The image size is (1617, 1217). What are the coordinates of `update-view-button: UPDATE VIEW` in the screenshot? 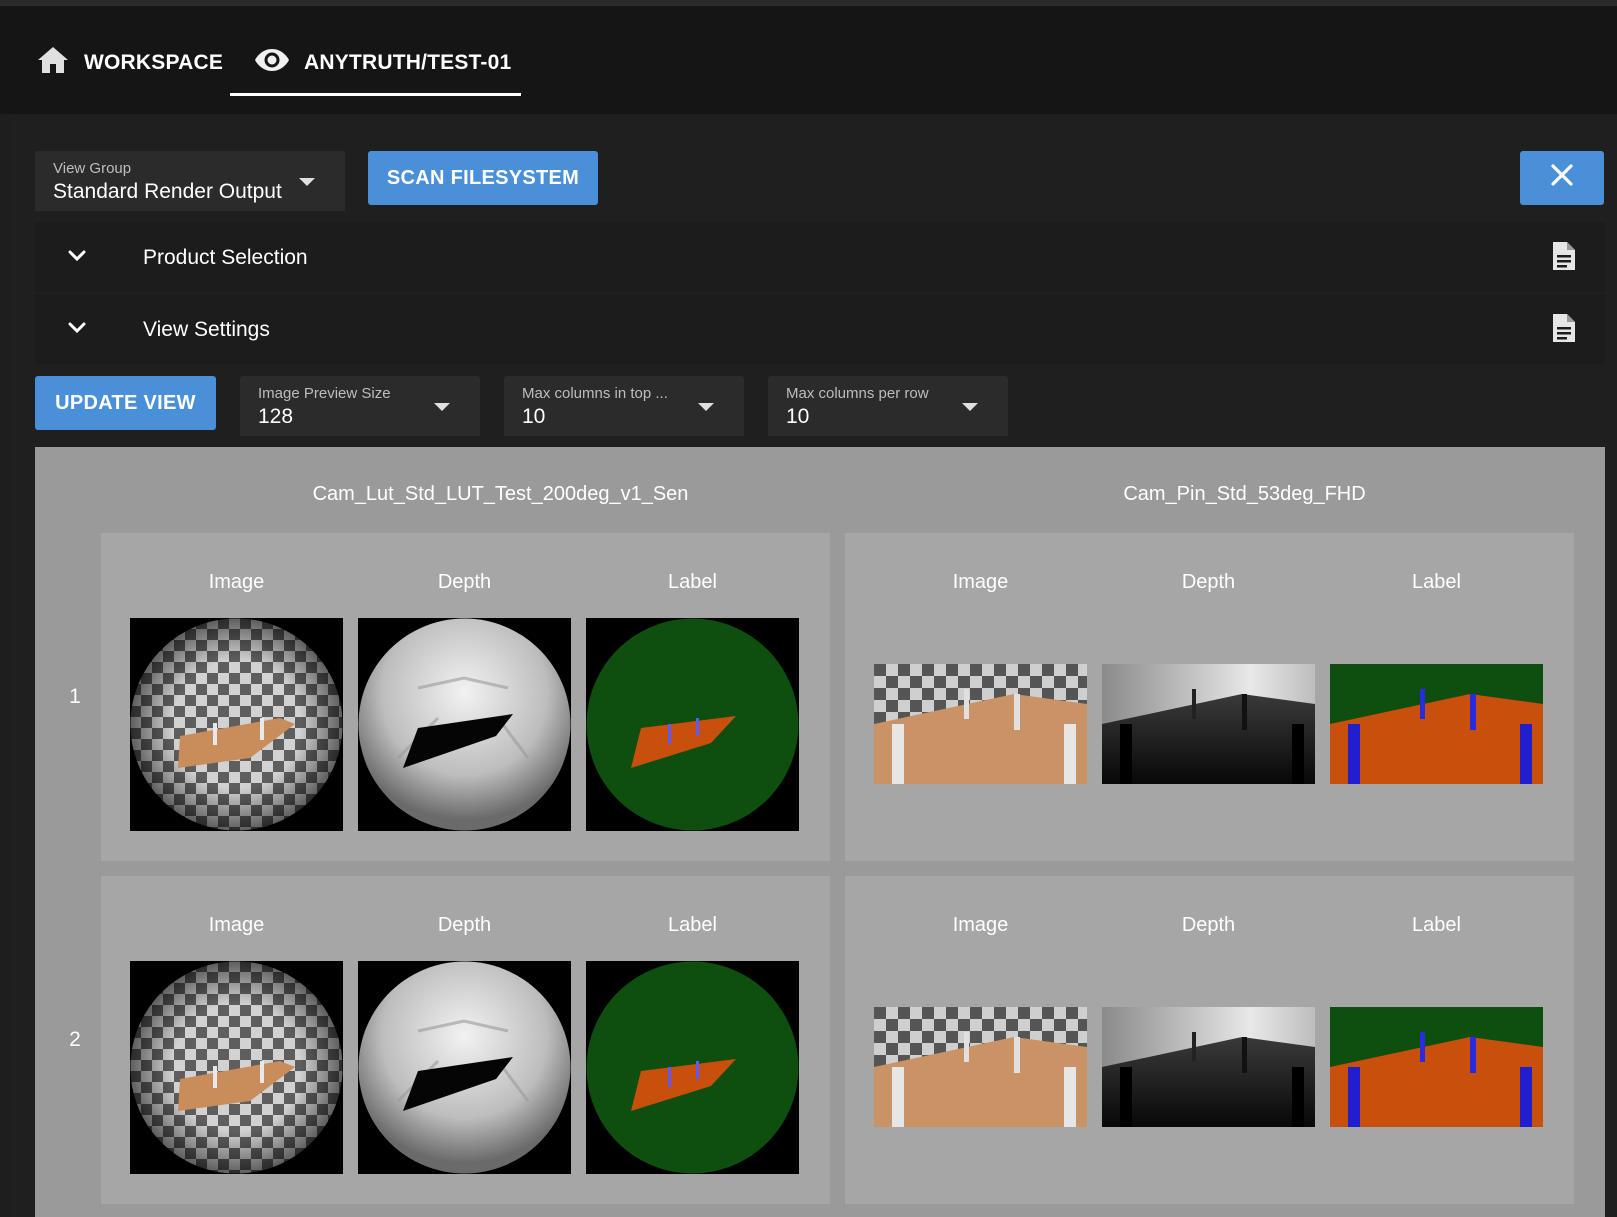 It's located at (125, 403).